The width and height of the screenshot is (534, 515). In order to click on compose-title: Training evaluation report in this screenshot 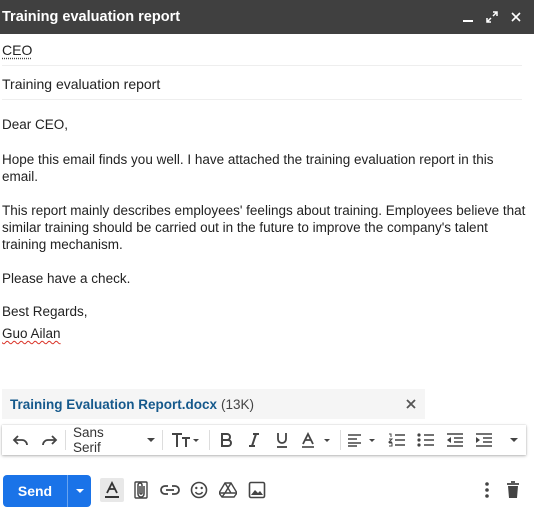, I will do `click(91, 17)`.